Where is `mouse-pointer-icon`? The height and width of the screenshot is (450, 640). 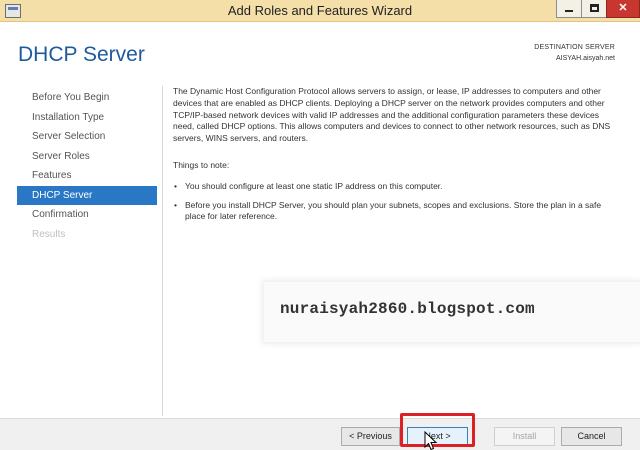 mouse-pointer-icon is located at coordinates (431, 440).